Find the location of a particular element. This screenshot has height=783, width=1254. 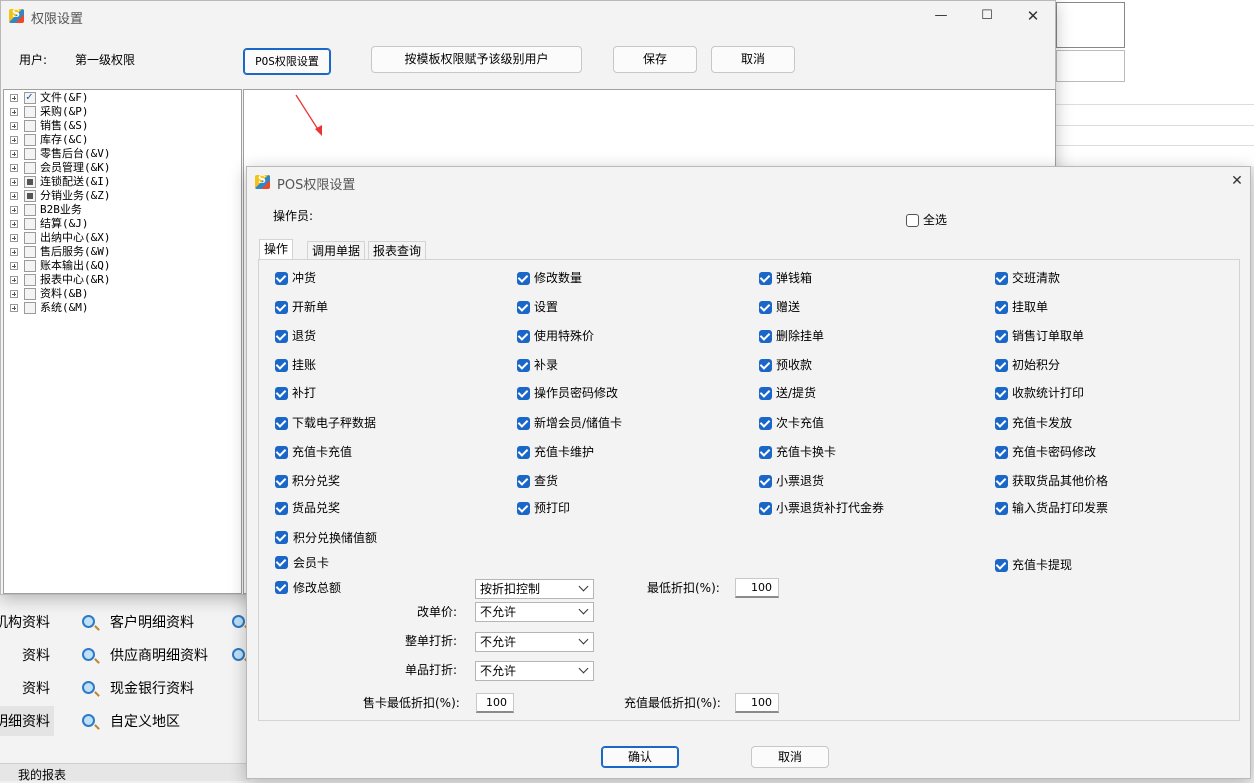

minimize-button: — is located at coordinates (941, 16).